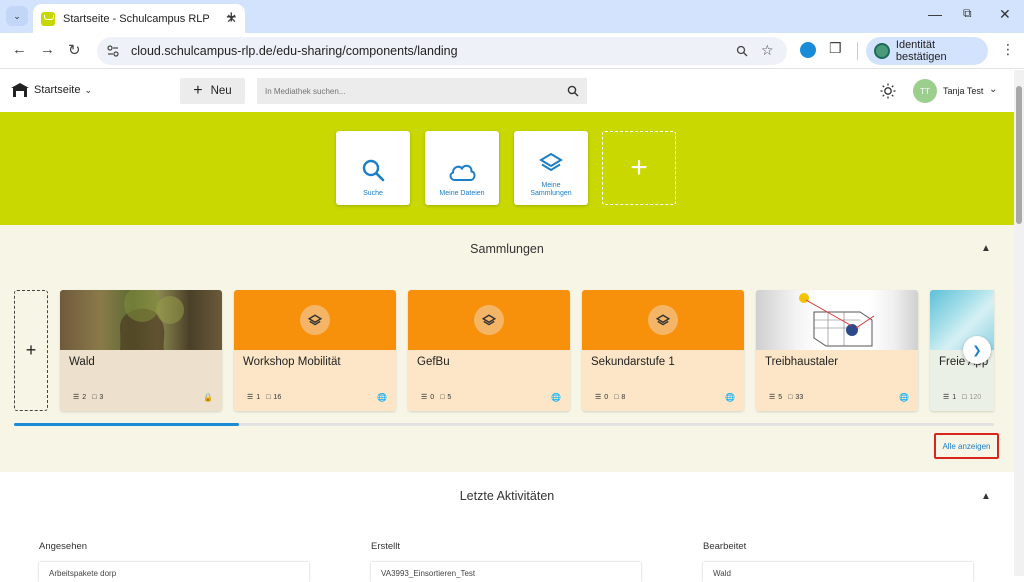  I want to click on user-avatar: TT, so click(925, 91).